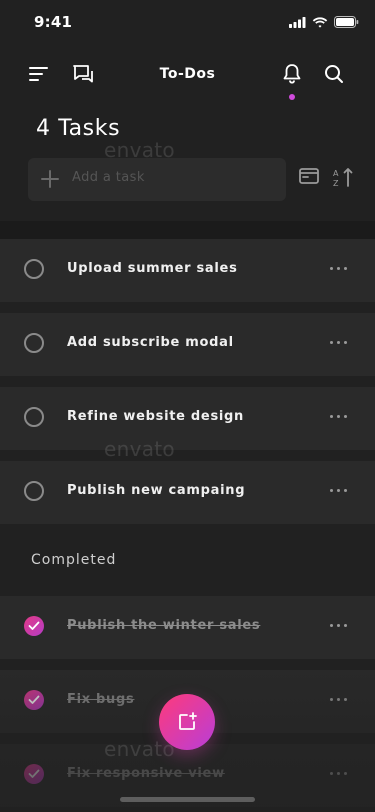 The width and height of the screenshot is (375, 812). I want to click on task-row: Upload summer sales, so click(187, 270).